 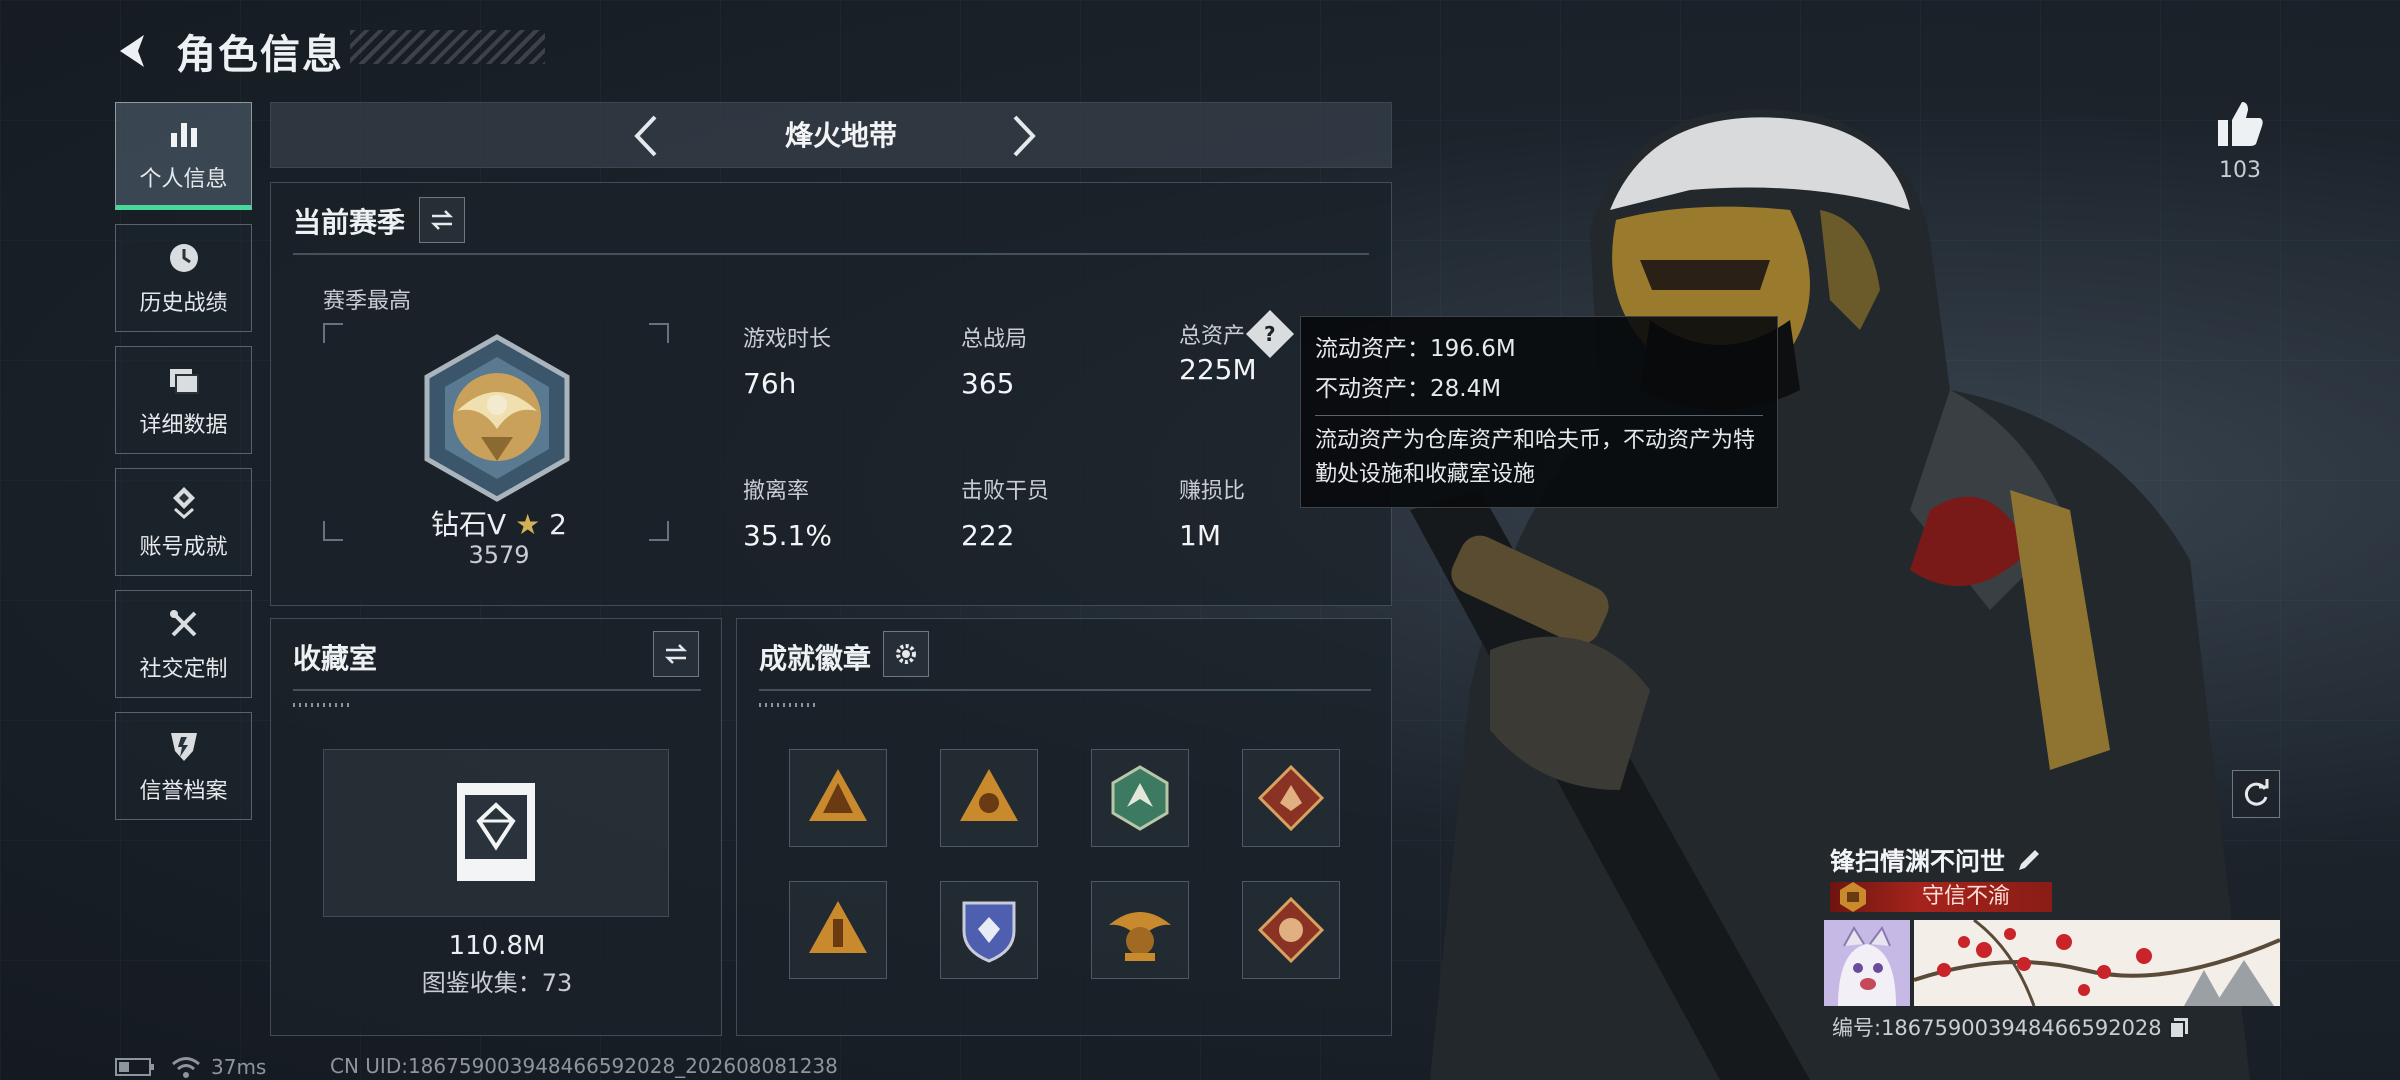 What do you see at coordinates (1064, 827) in the screenshot?
I see `badges-panel: 成就徽章` at bounding box center [1064, 827].